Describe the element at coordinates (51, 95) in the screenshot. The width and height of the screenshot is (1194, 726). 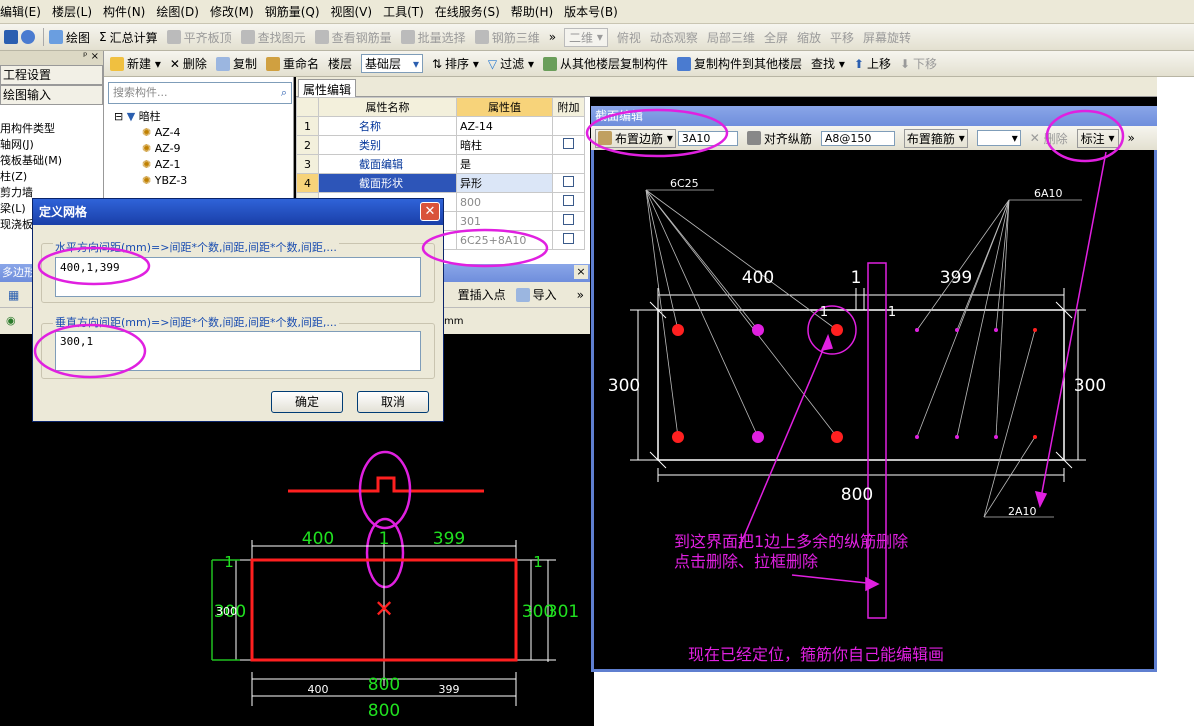
I see `tab-drawing-input: 绘图输入` at that location.